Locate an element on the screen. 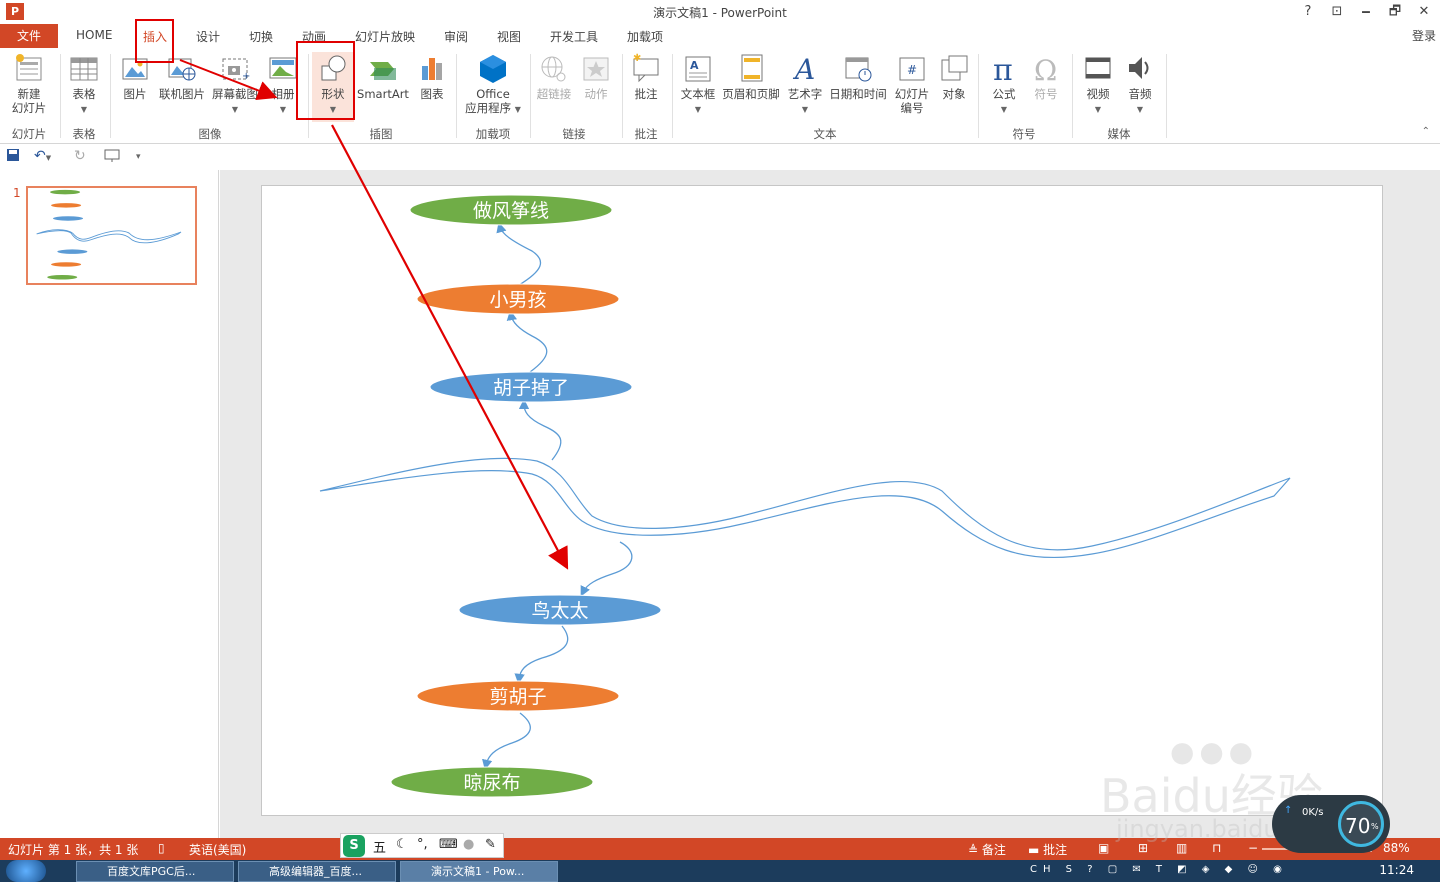 The image size is (1440, 882). quick-access-toolbar: ↶▼ ↻ ▾ is located at coordinates (720, 157).